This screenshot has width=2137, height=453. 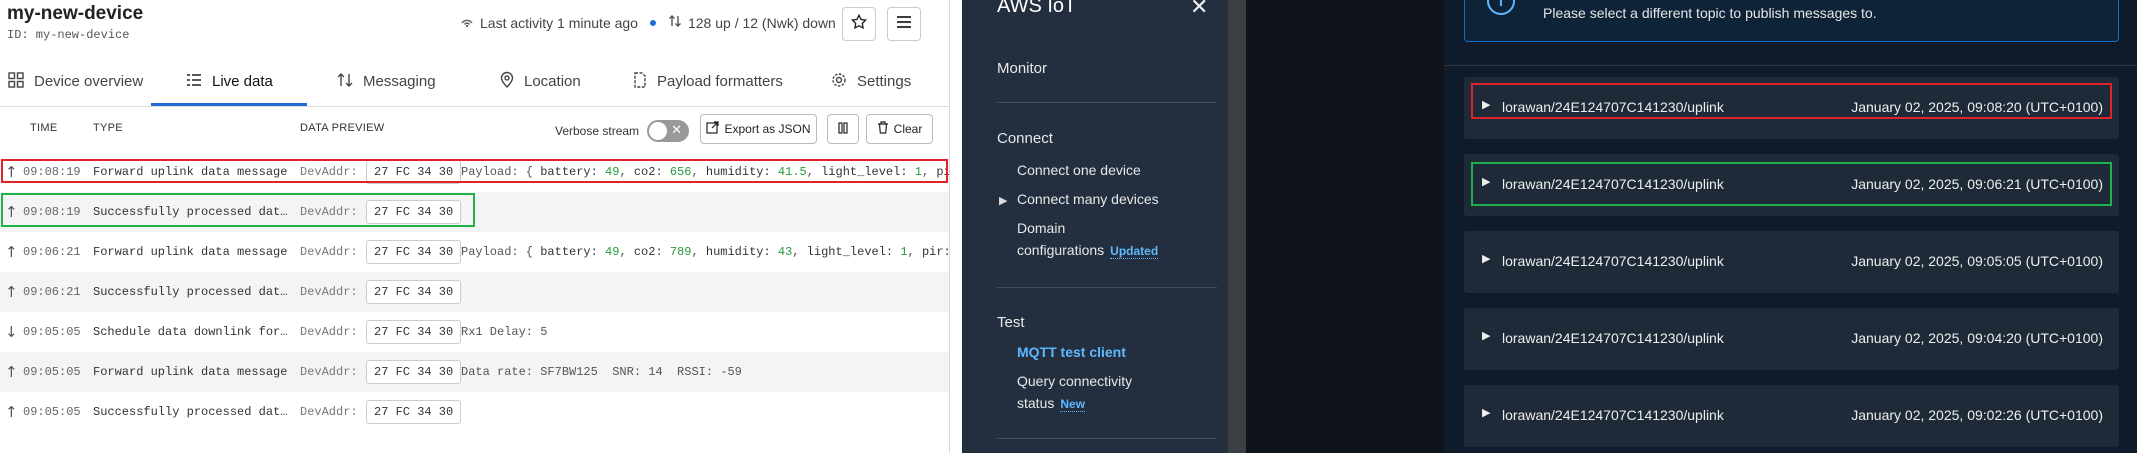 What do you see at coordinates (75, 13) in the screenshot?
I see `device-name: my-new-device` at bounding box center [75, 13].